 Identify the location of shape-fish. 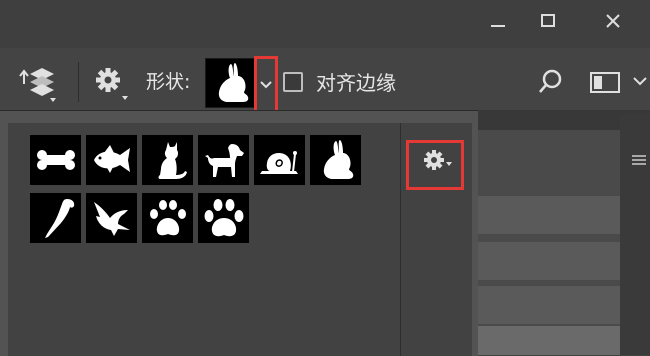
(111, 160).